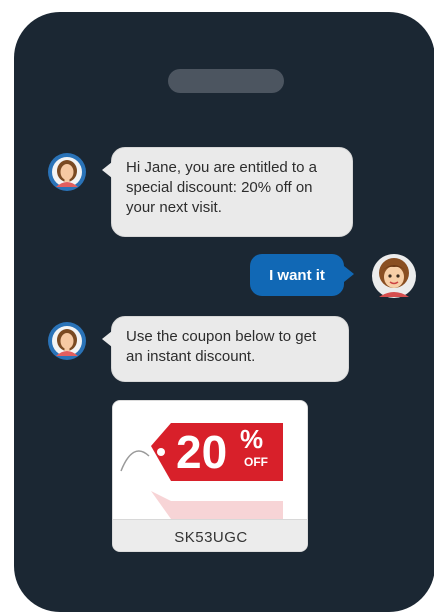  What do you see at coordinates (226, 81) in the screenshot?
I see `phone-speaker` at bounding box center [226, 81].